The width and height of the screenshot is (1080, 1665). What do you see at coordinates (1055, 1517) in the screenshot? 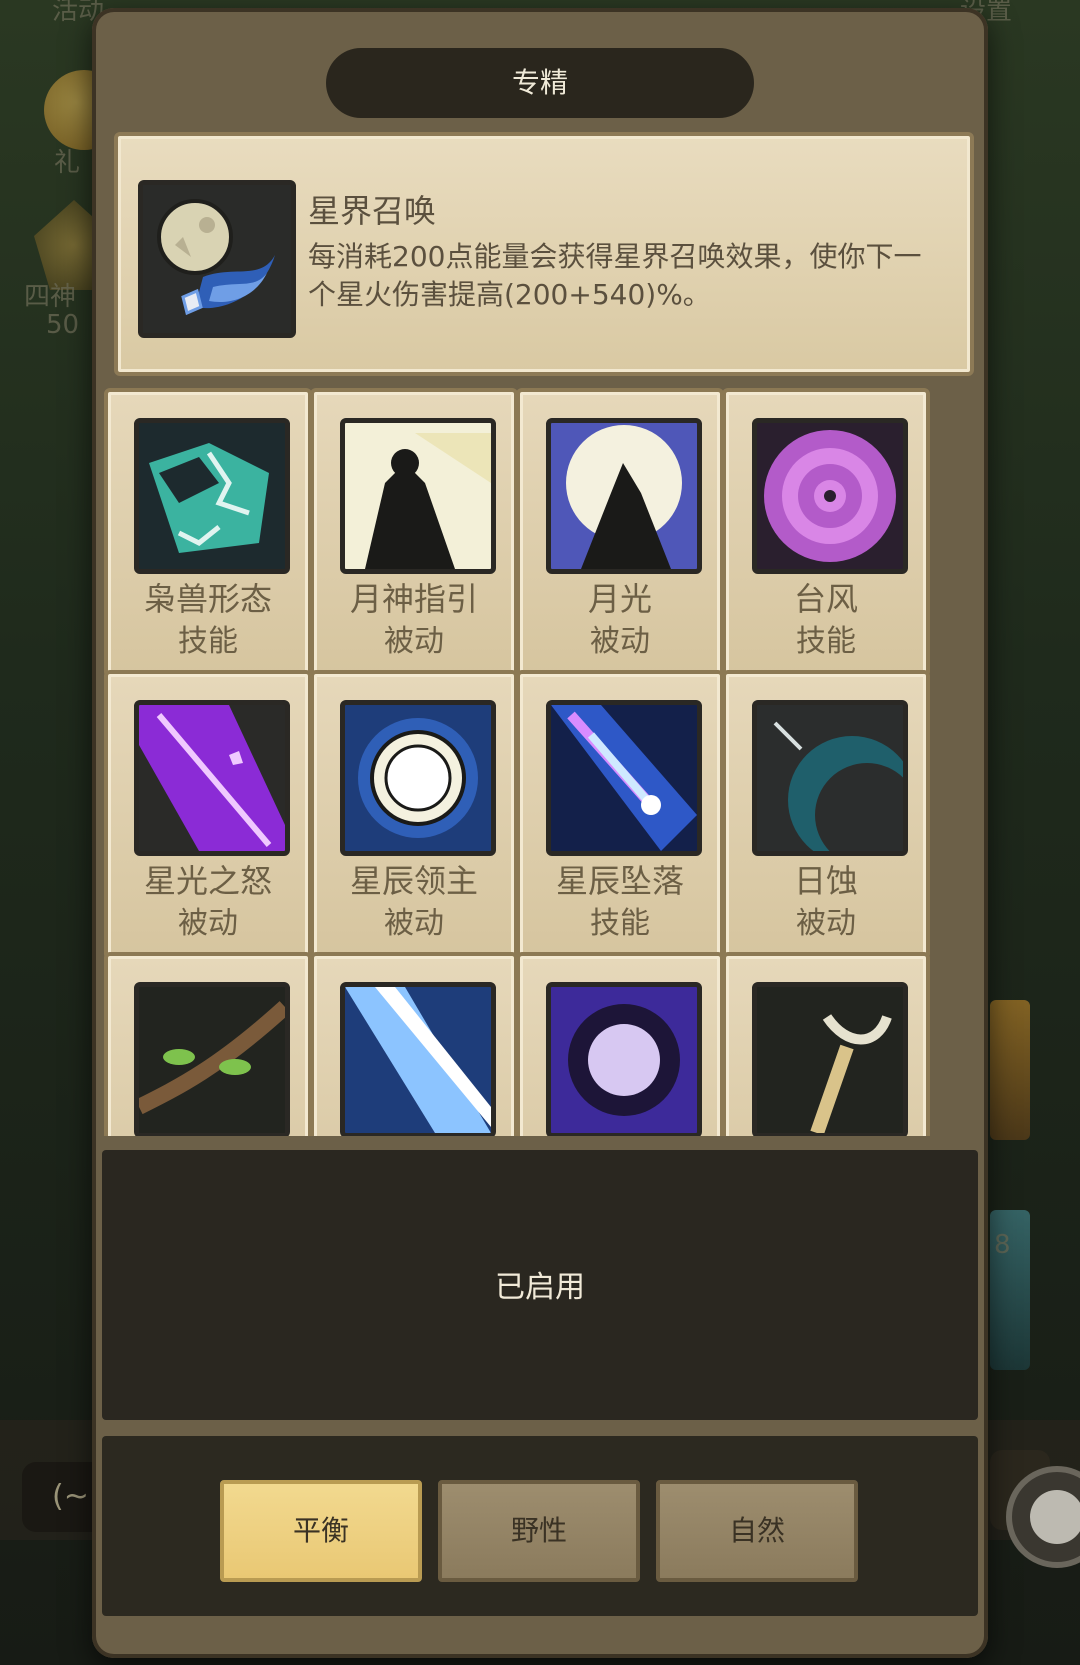
I see `gear-center` at bounding box center [1055, 1517].